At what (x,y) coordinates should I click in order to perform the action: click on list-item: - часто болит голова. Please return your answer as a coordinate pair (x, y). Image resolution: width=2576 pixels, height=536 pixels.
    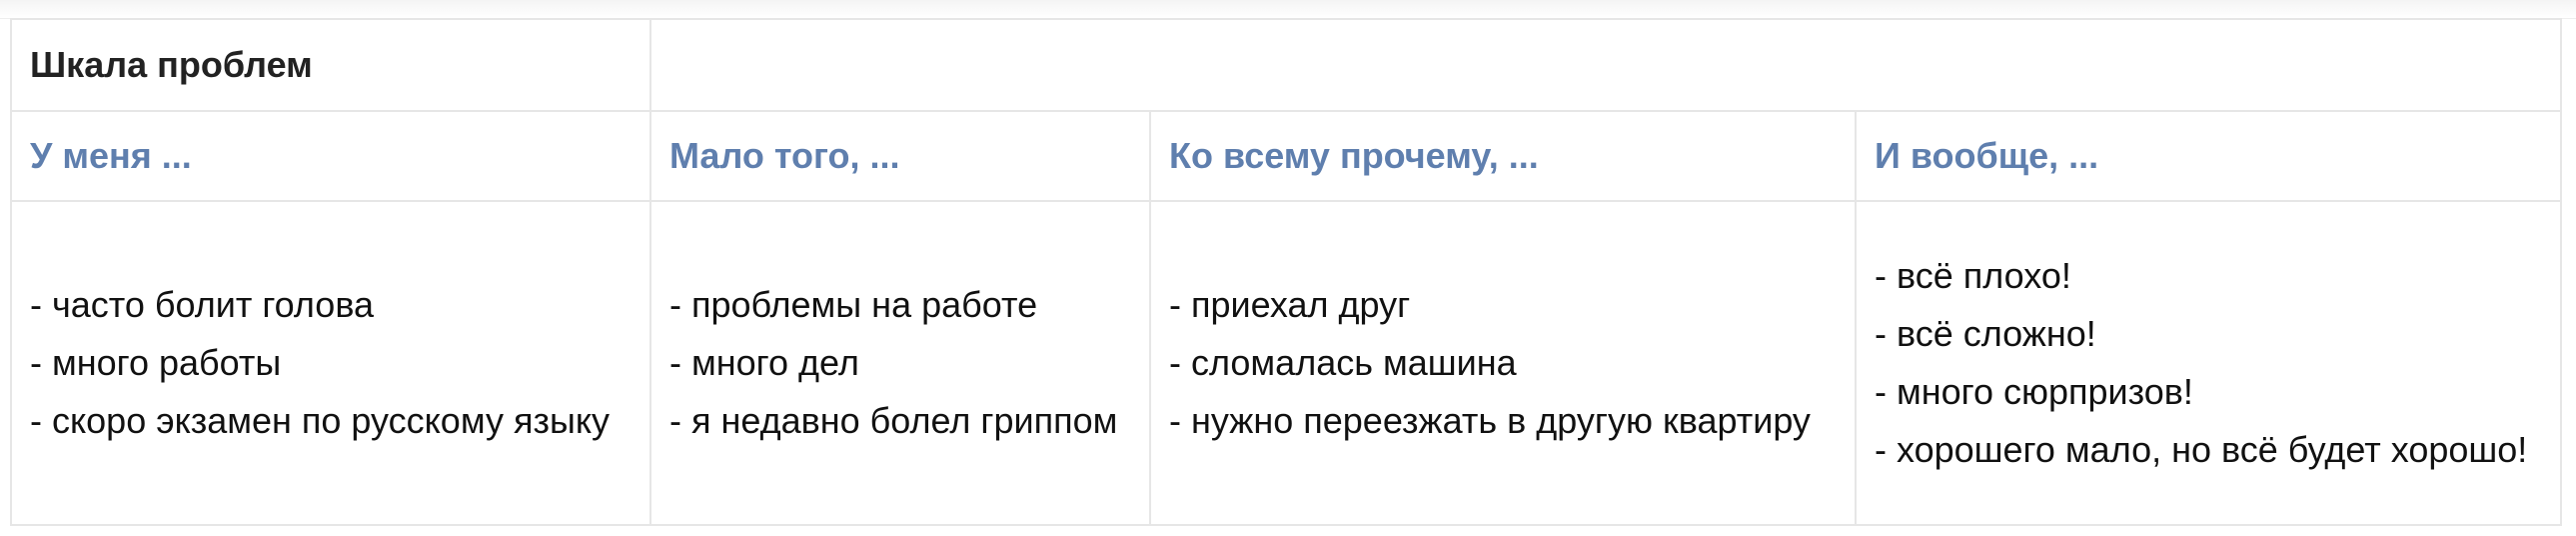
    Looking at the image, I should click on (202, 304).